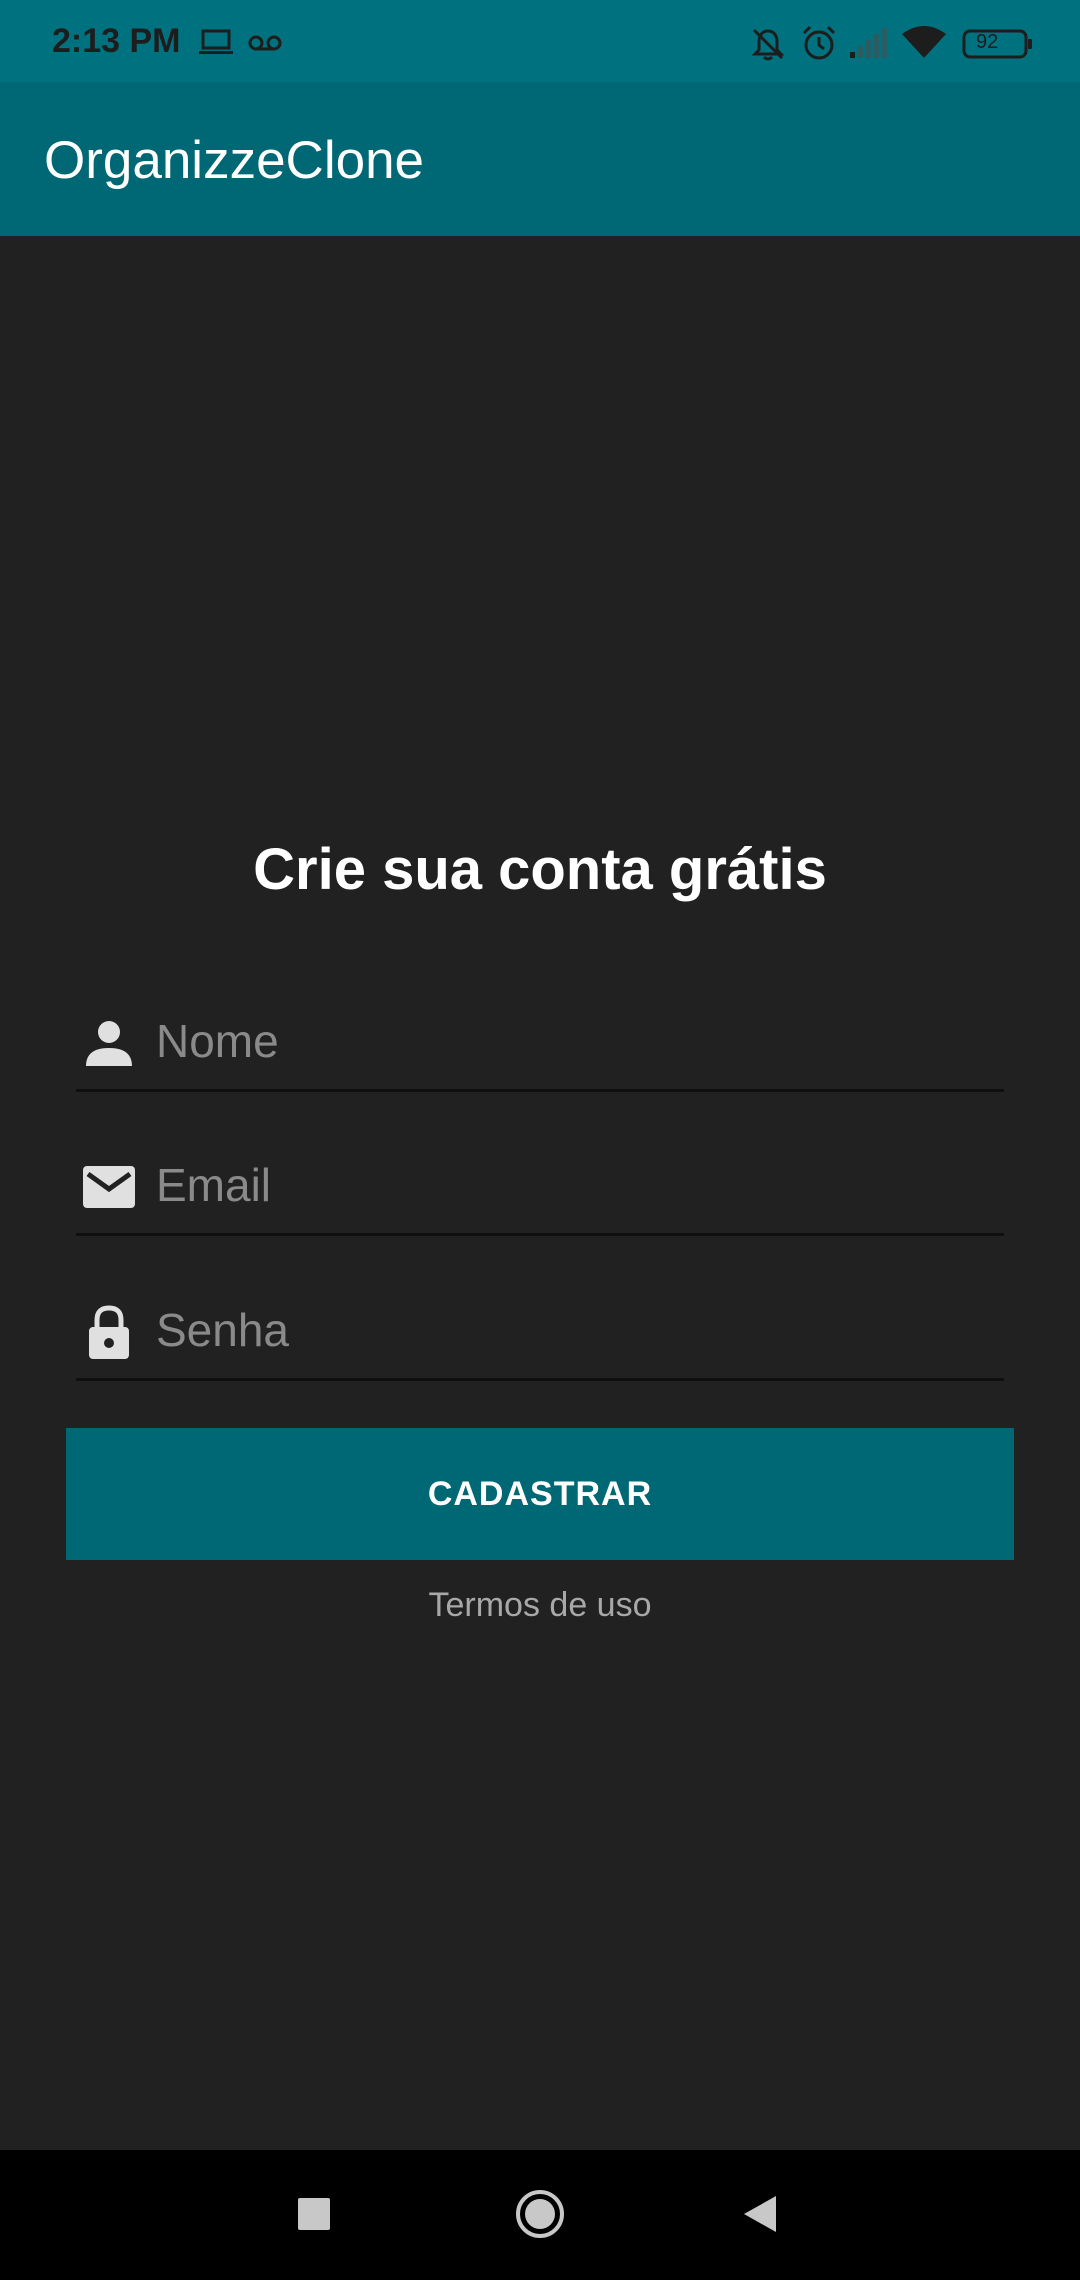  I want to click on home-icon, so click(540, 2216).